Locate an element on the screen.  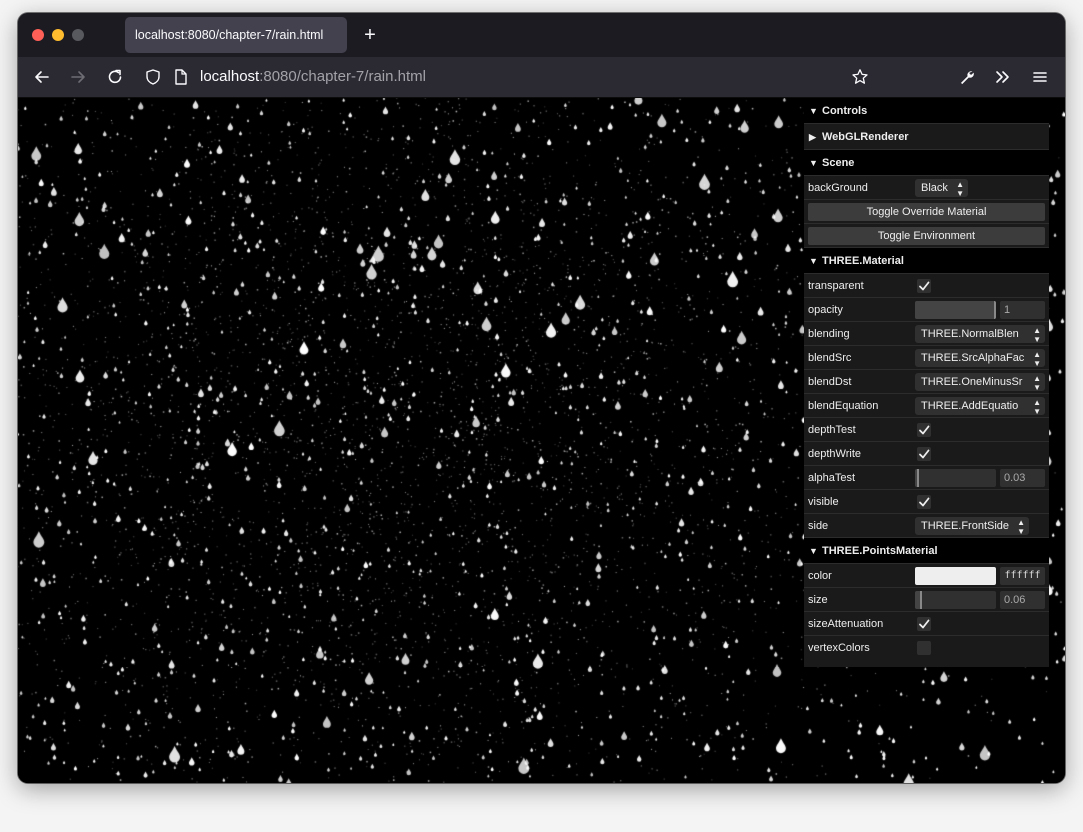
caret-right-icon: ▶ is located at coordinates (812, 137).